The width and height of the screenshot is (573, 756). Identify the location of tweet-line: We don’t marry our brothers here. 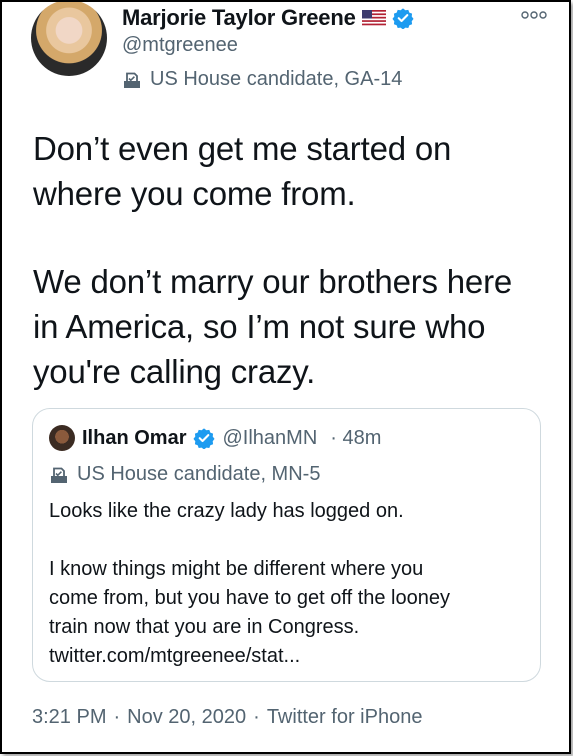
(273, 281).